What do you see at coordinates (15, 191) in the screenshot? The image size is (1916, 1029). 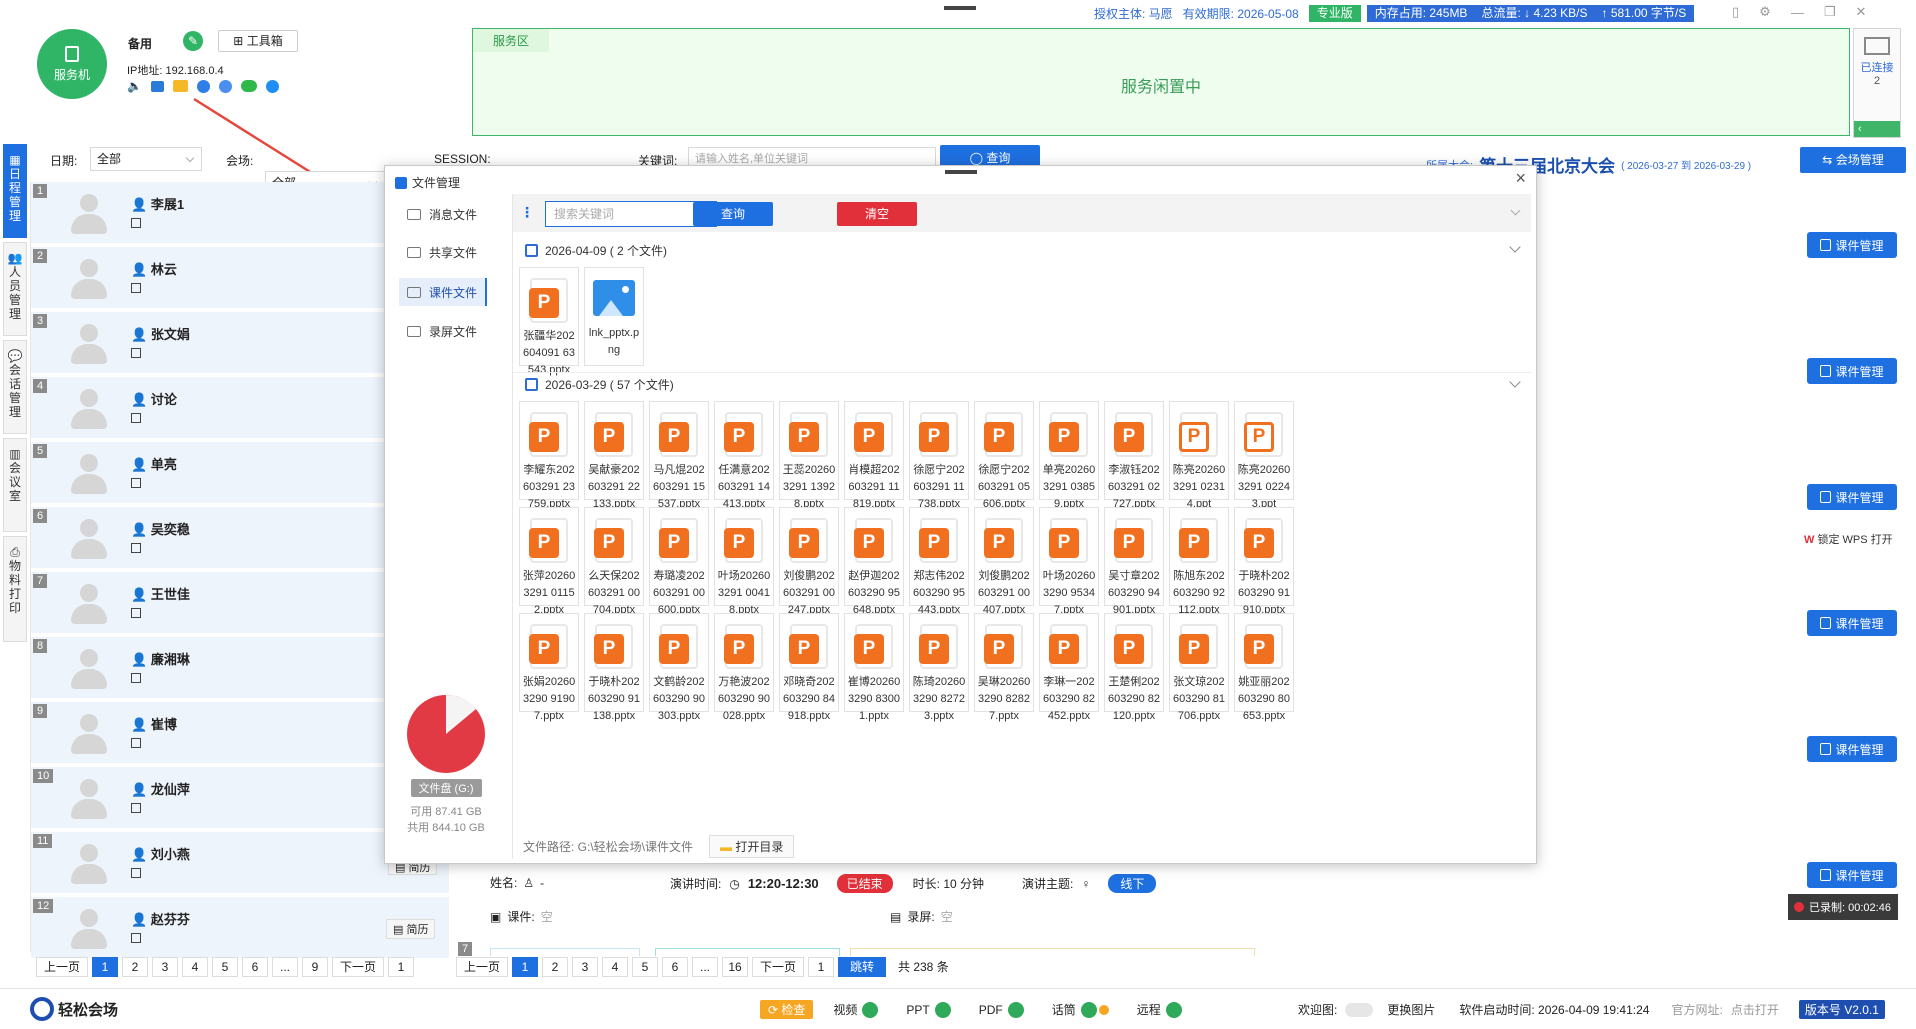 I see `tab-schedule: ▦ 日程管理` at bounding box center [15, 191].